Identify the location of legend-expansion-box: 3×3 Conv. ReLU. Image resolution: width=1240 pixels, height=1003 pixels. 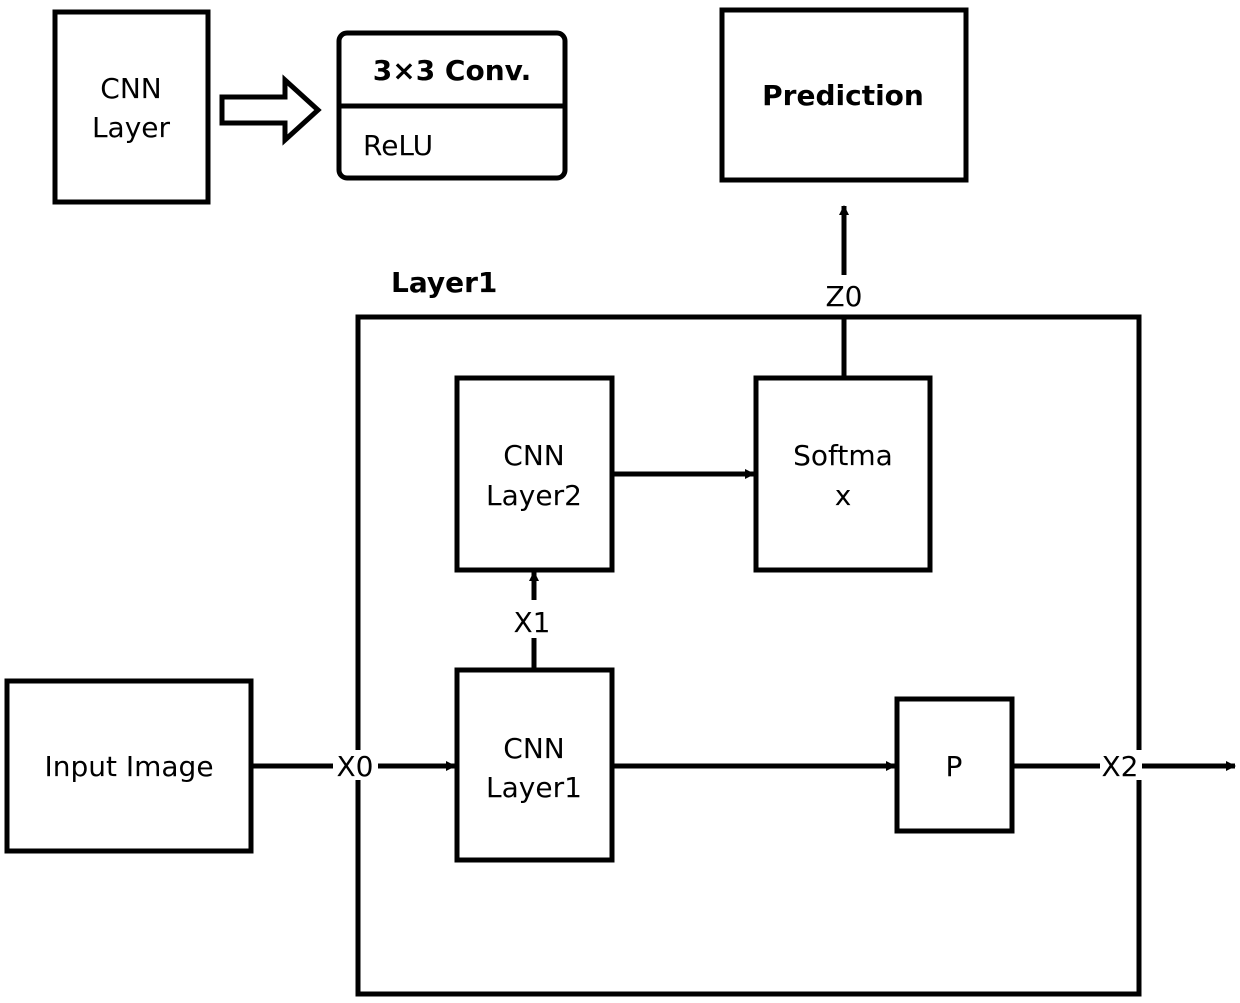
(452, 105).